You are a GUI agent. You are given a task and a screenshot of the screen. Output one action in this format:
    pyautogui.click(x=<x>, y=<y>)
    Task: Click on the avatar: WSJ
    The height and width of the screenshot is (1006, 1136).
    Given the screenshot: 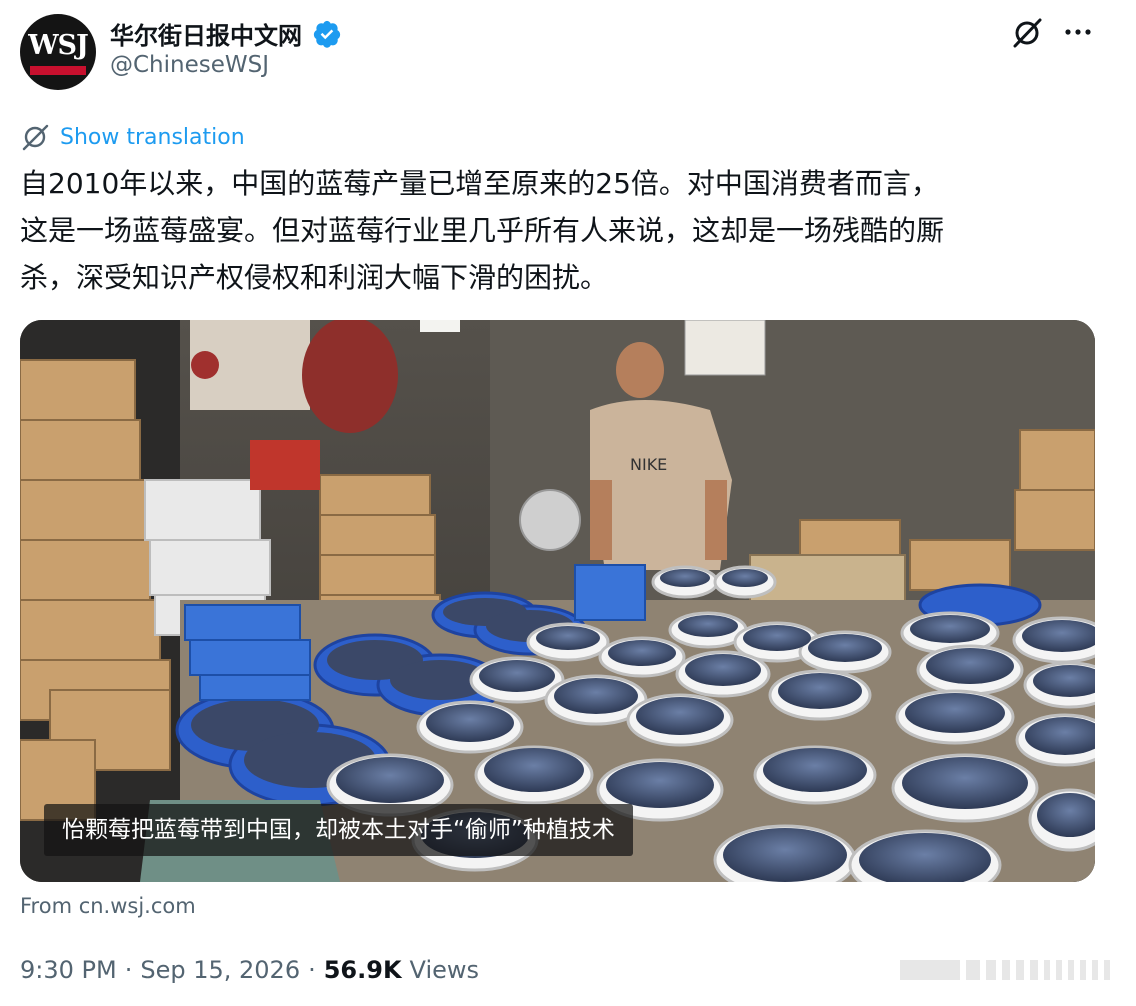 What is the action you would take?
    pyautogui.click(x=58, y=52)
    